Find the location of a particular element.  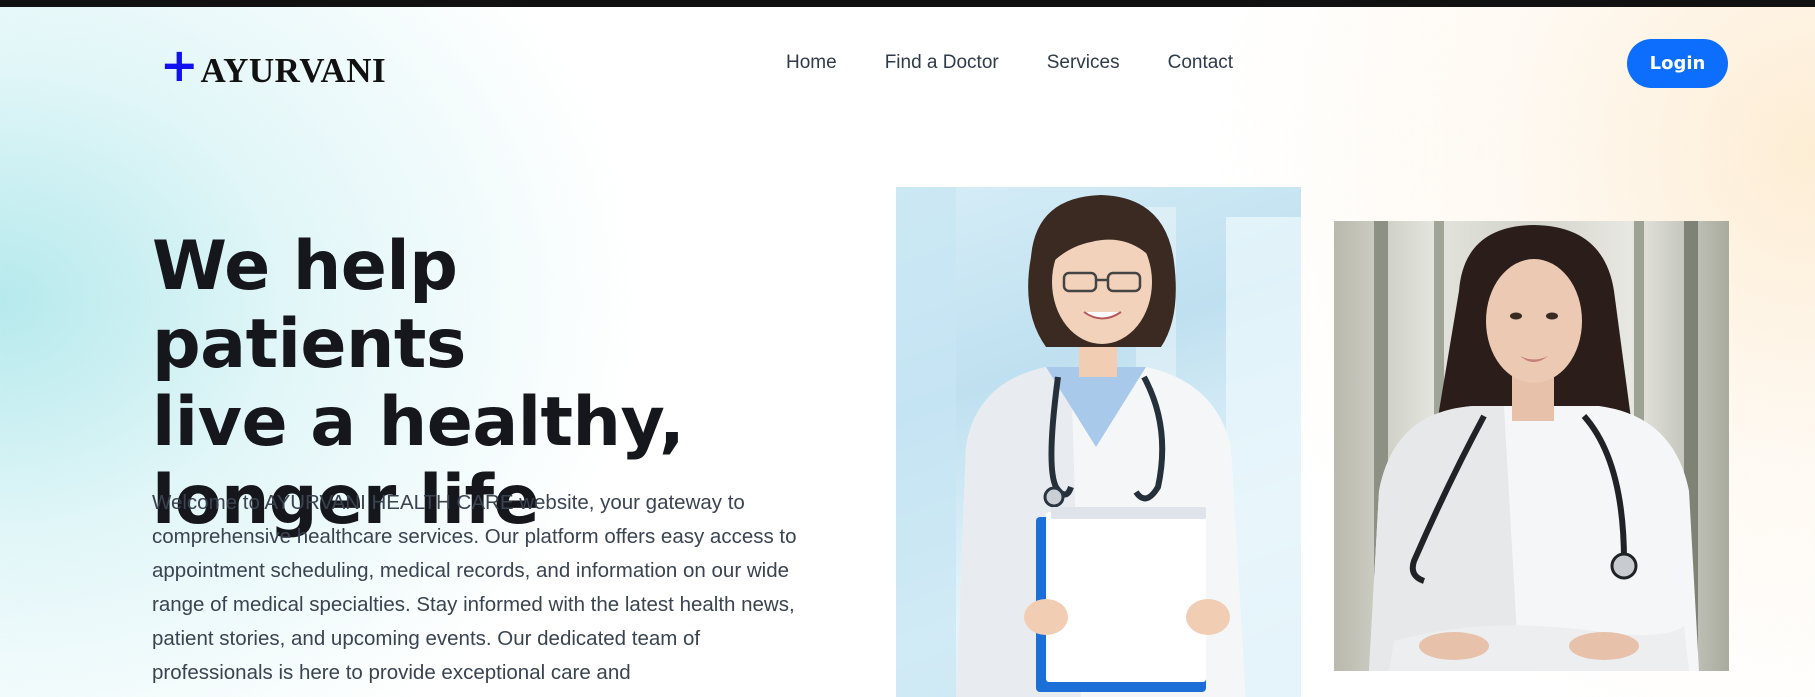

top-border is located at coordinates (907, 3).